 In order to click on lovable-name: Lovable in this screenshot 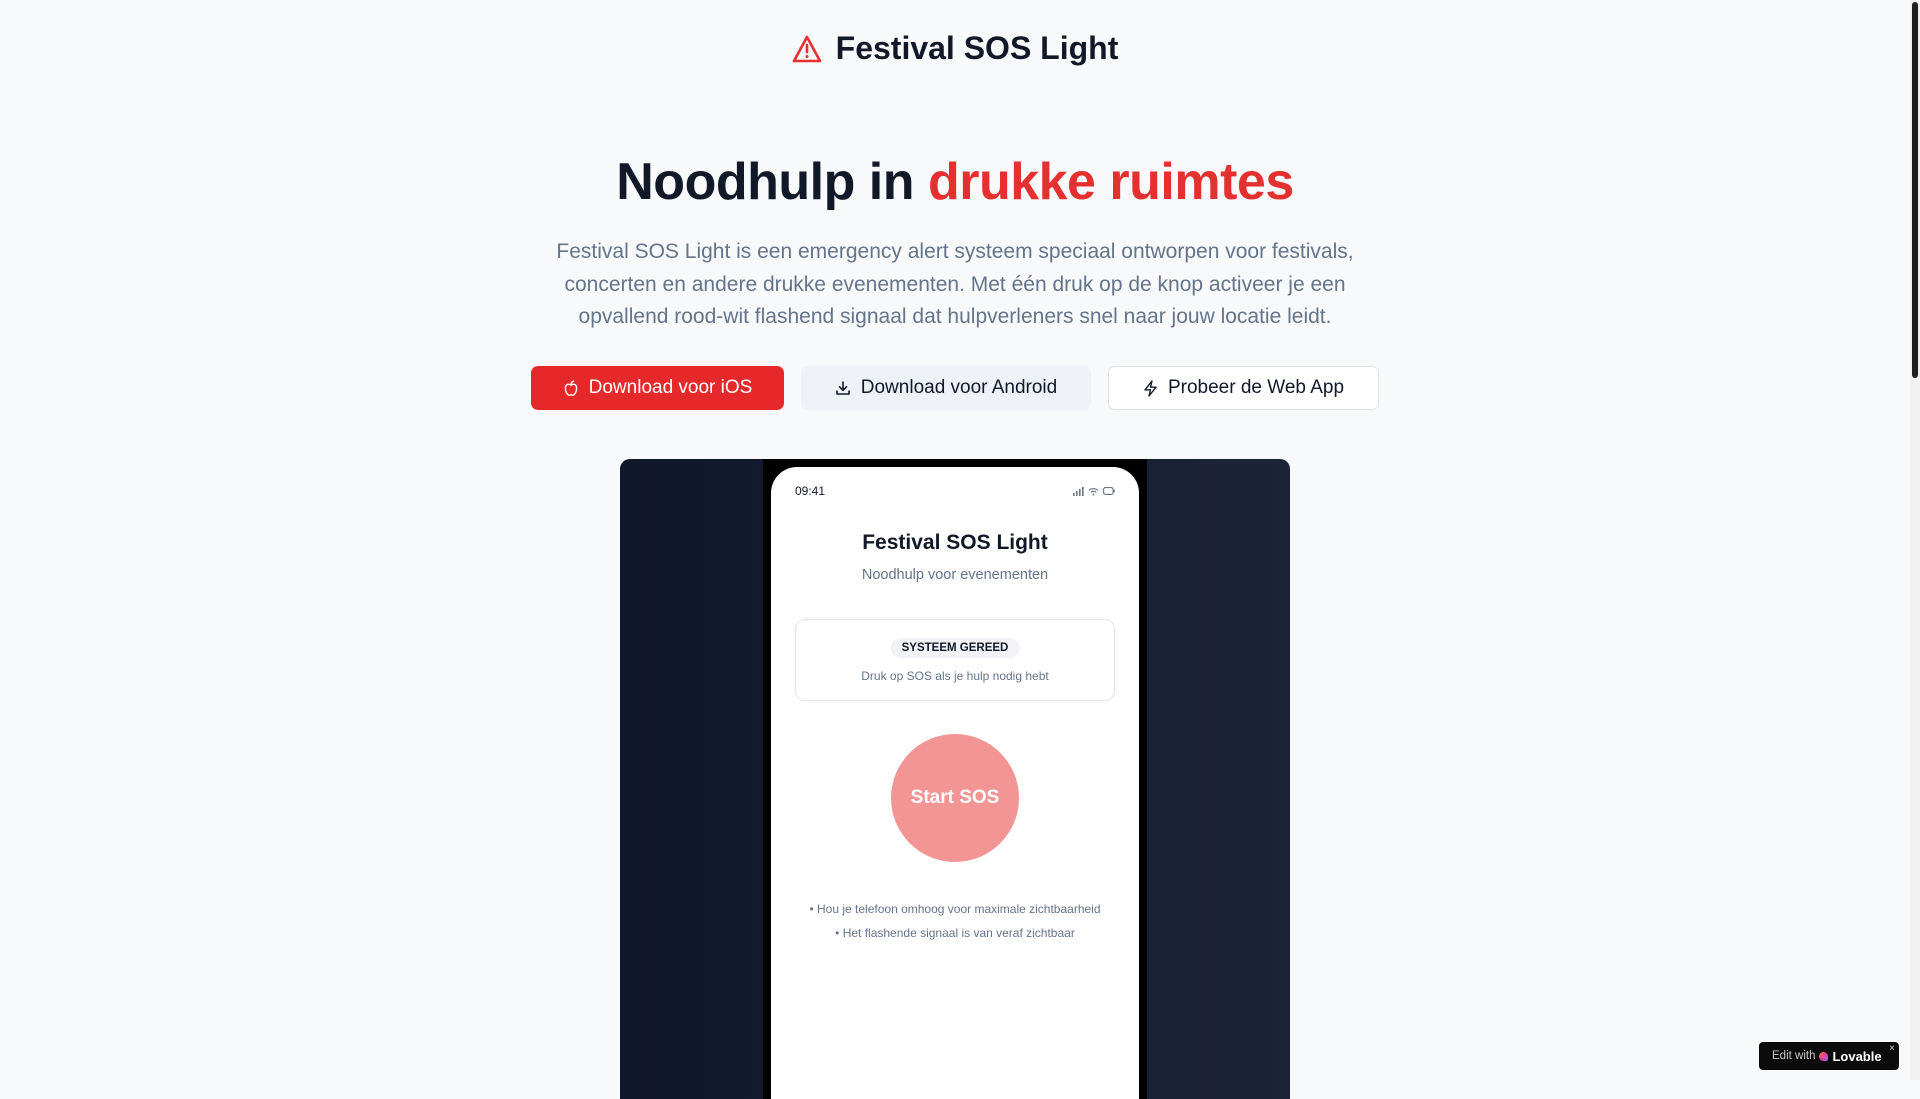, I will do `click(1857, 1056)`.